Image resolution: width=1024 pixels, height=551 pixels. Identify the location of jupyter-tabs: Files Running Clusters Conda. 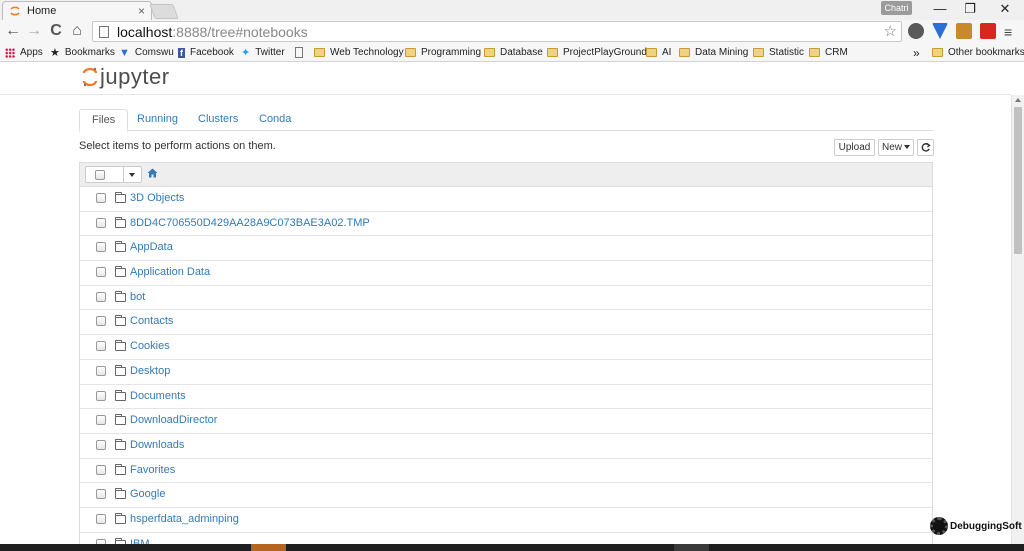
(506, 120).